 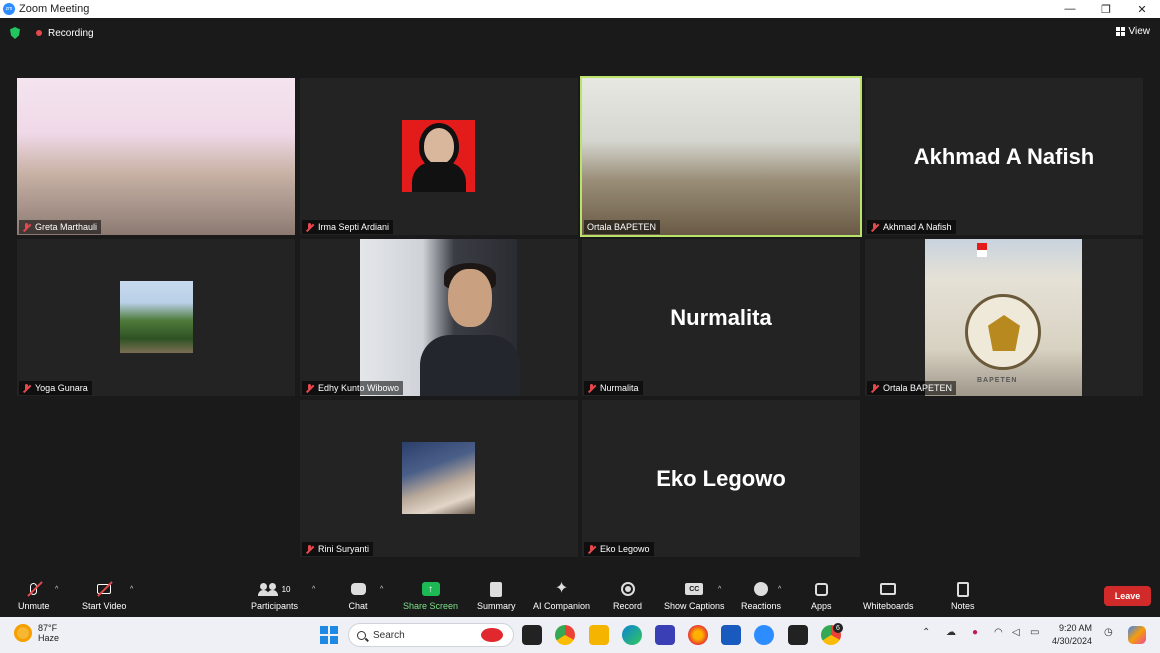 I want to click on show-hidden-icons-chevron-icon: ⌃, so click(x=926, y=632).